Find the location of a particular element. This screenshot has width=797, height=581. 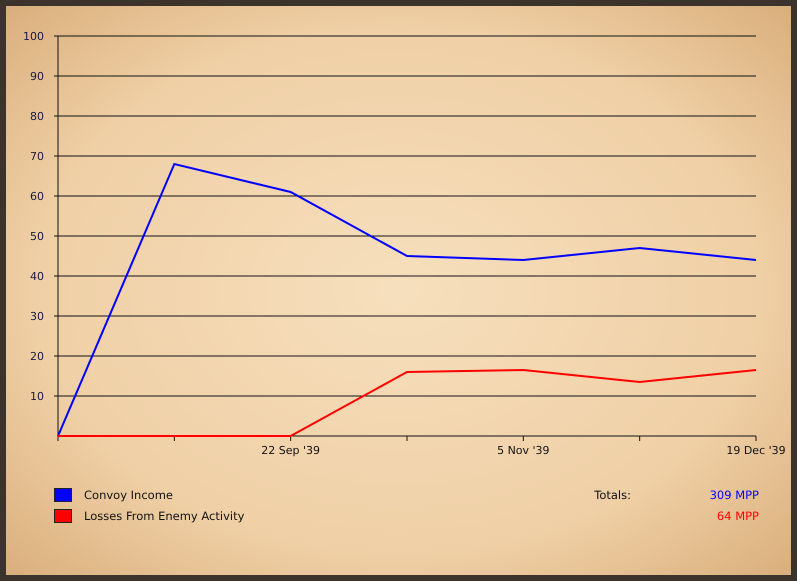

total-value: 309 MPP is located at coordinates (733, 495).